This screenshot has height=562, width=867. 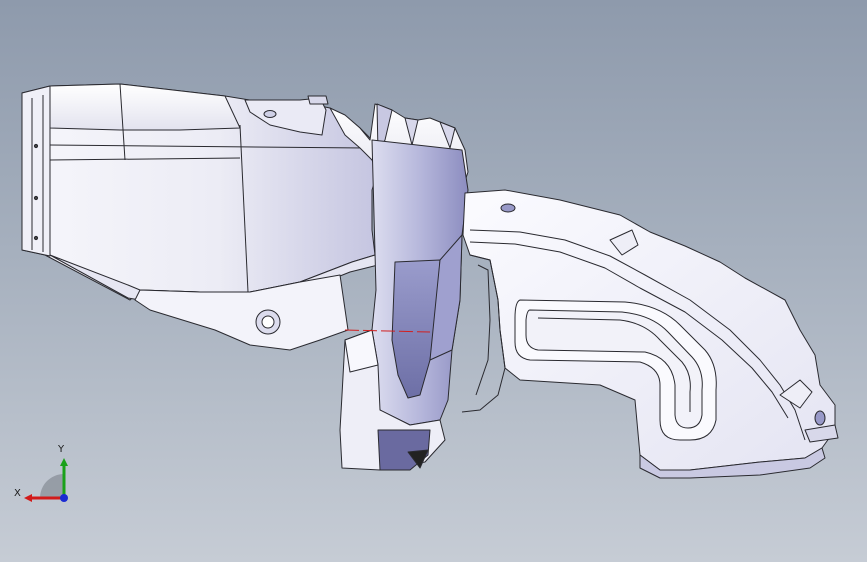 I want to click on right-branch-hole, so click(x=508, y=208).